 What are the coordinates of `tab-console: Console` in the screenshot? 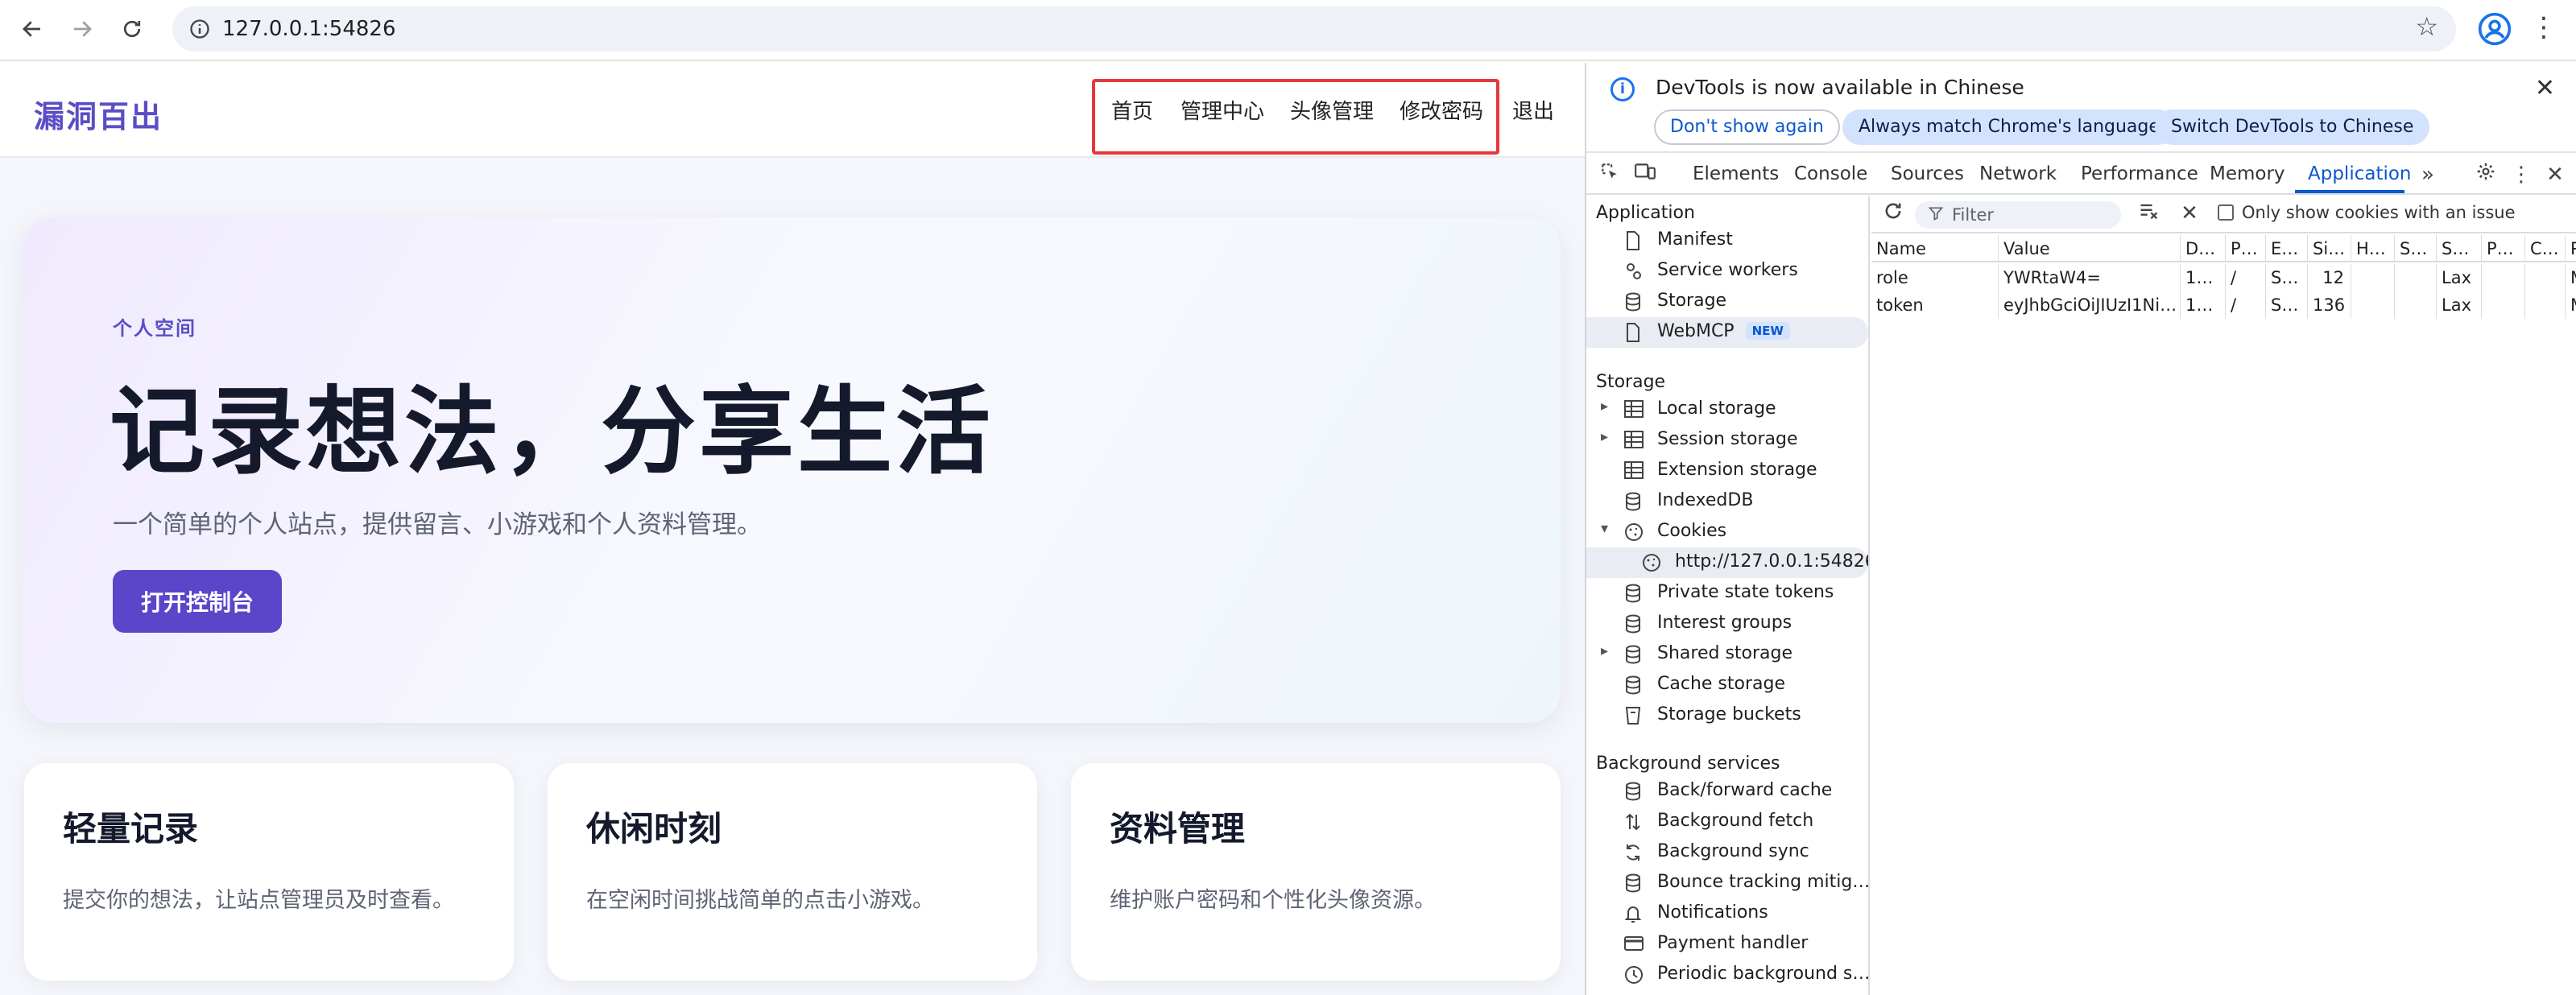 It's located at (1831, 174).